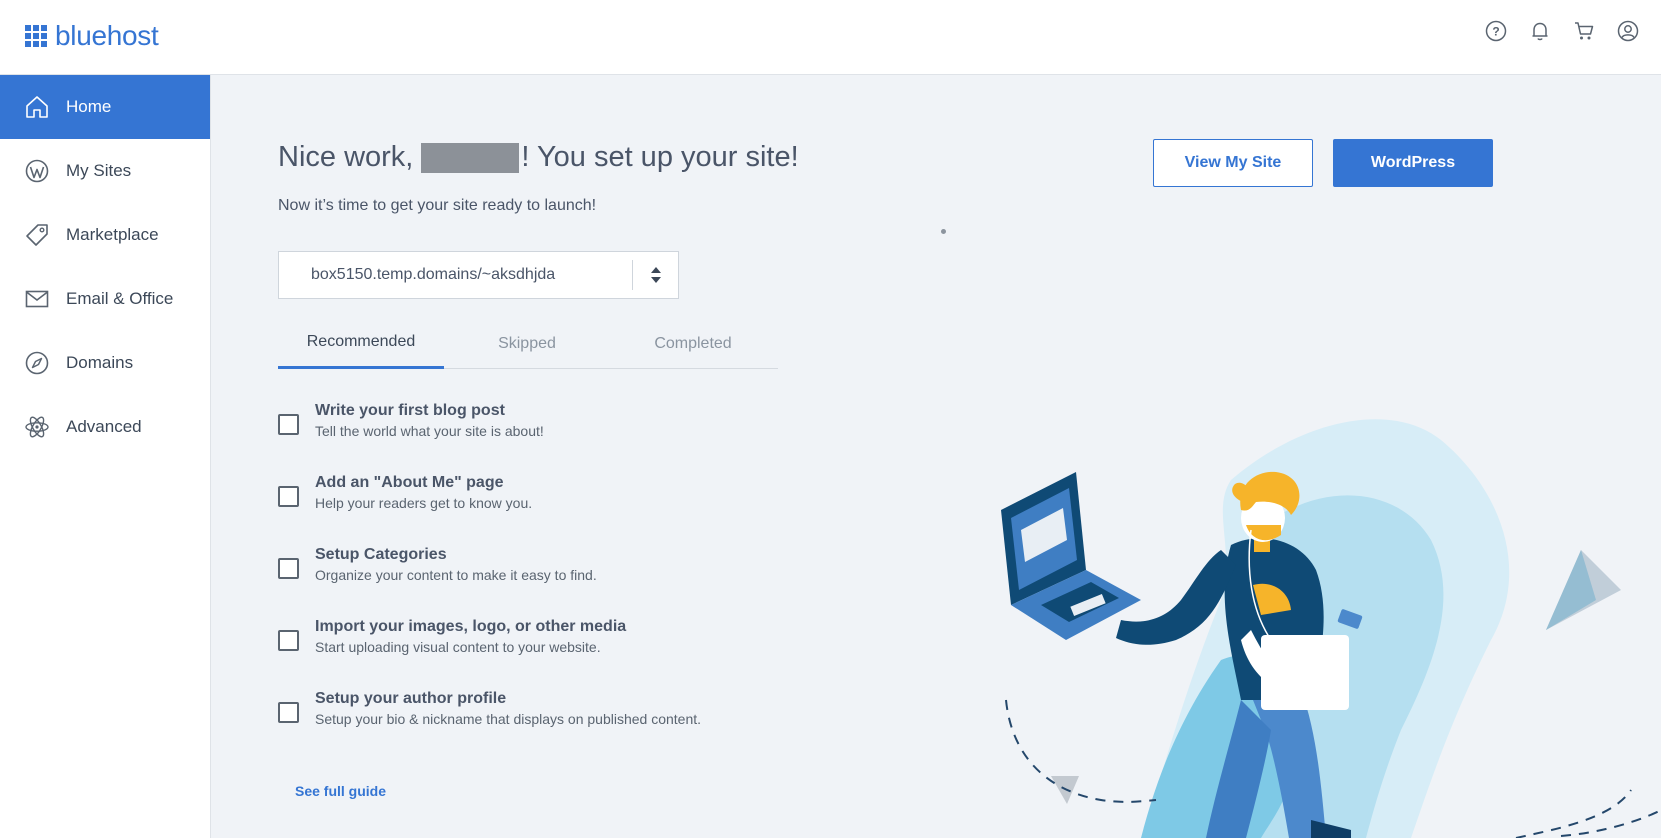 The image size is (1661, 838). I want to click on user-icon, so click(1628, 31).